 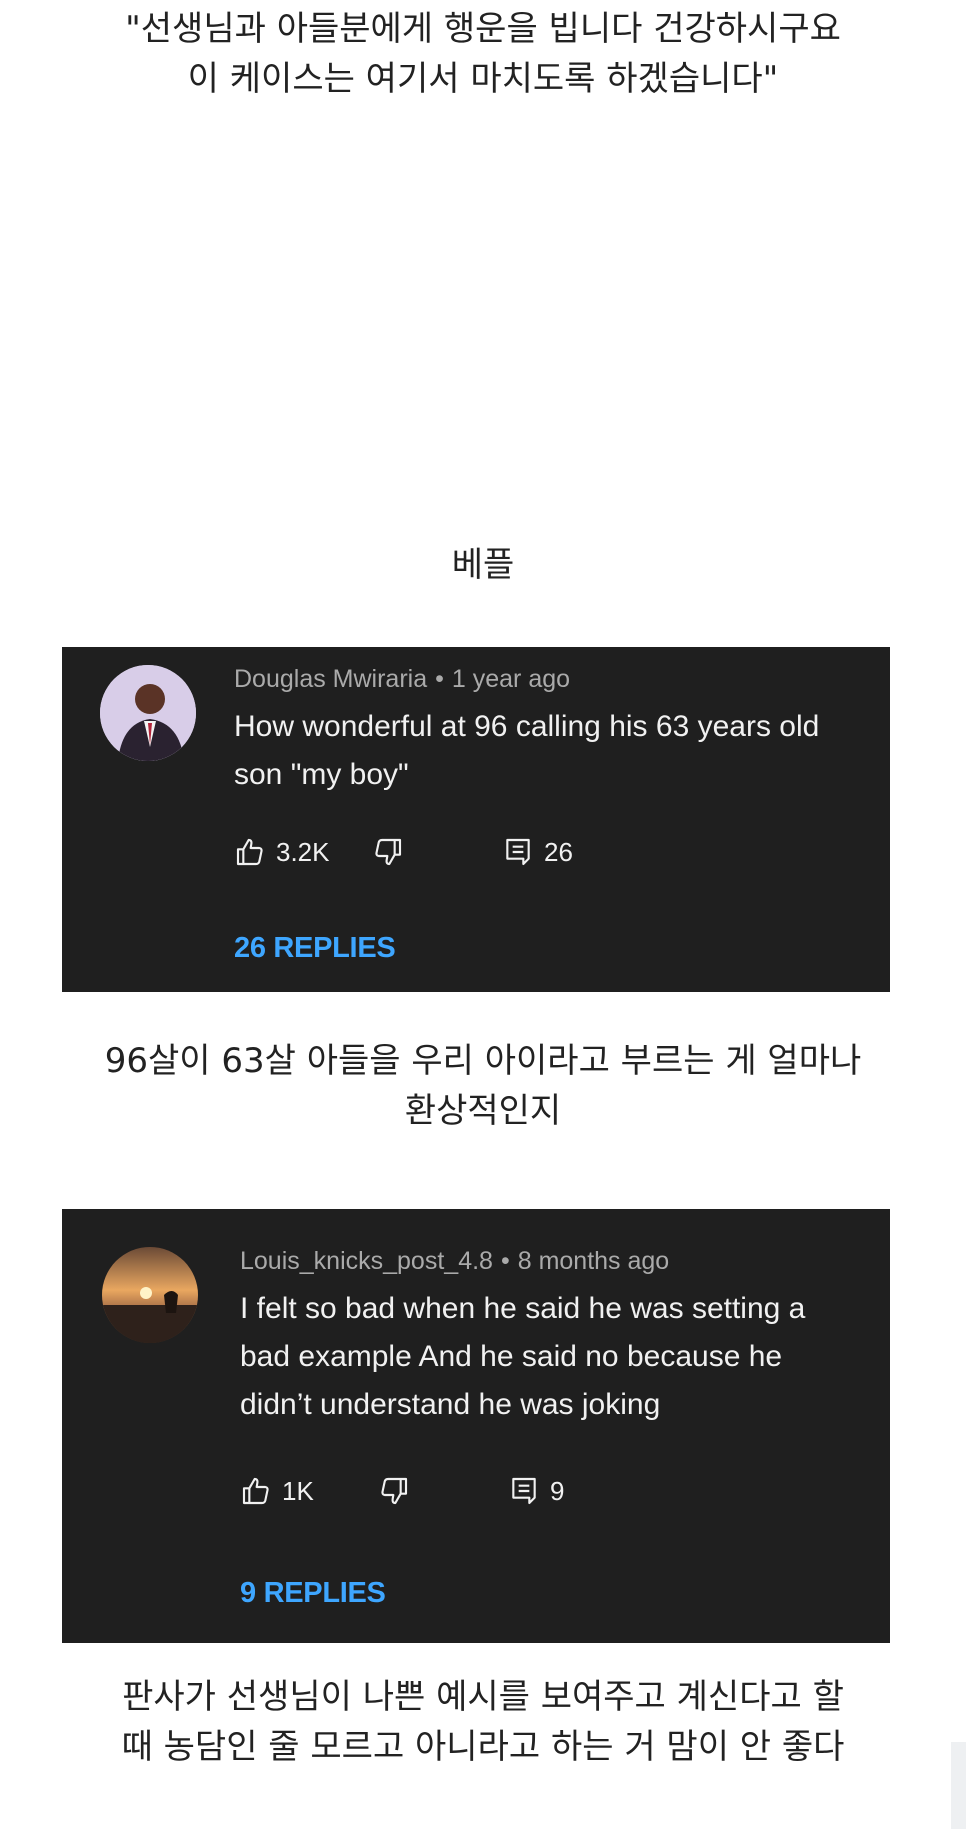 What do you see at coordinates (594, 1261) in the screenshot?
I see `comment-time: 8 months ago` at bounding box center [594, 1261].